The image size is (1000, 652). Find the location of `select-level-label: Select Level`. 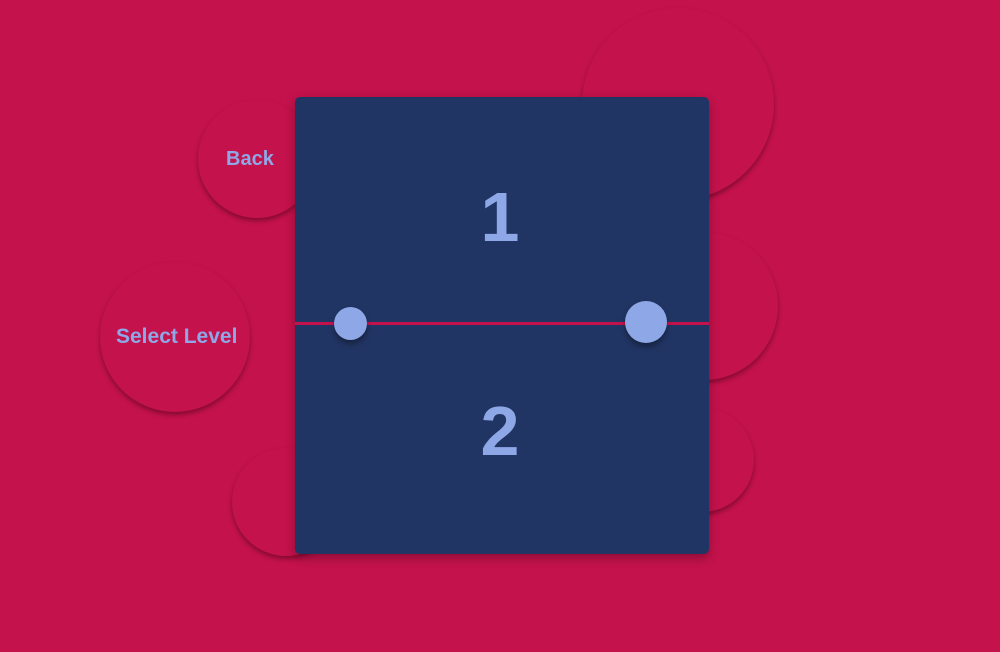

select-level-label: Select Level is located at coordinates (177, 336).